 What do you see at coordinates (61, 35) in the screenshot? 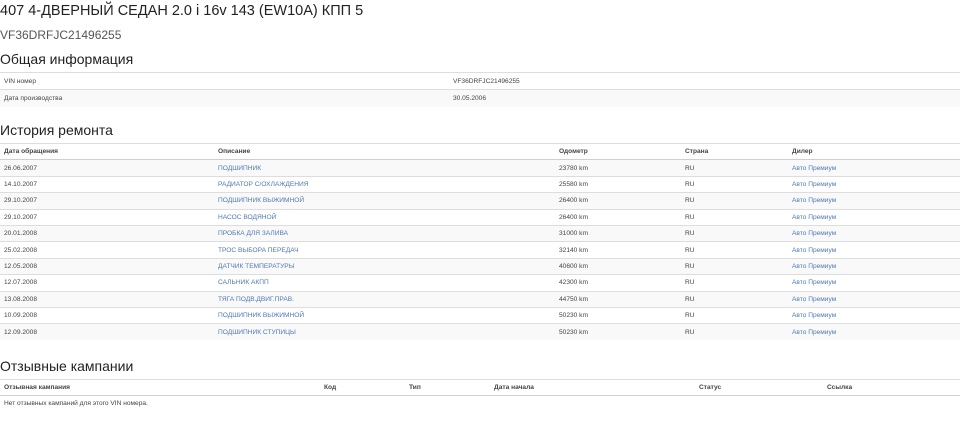
I see `vin-subtitle: VF36DRFJC21496255` at bounding box center [61, 35].